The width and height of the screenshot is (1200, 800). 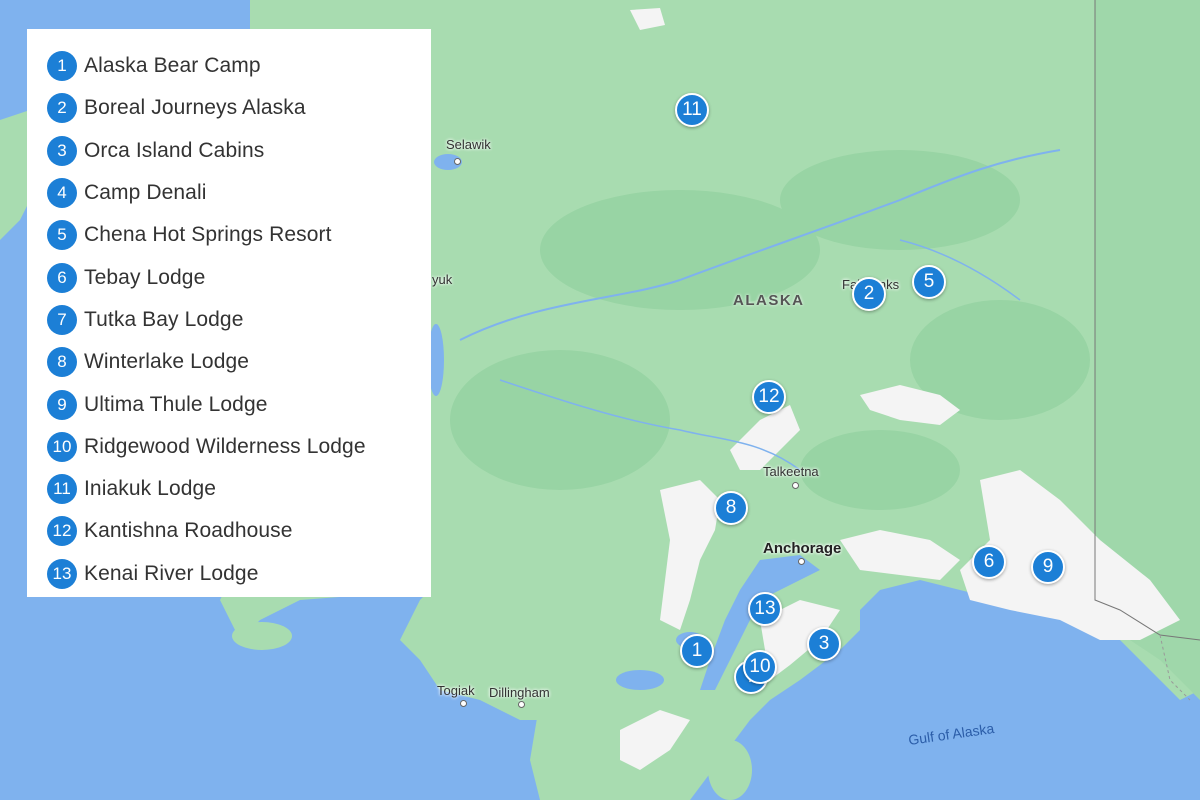 I want to click on legend-number-badge: 5, so click(x=62, y=235).